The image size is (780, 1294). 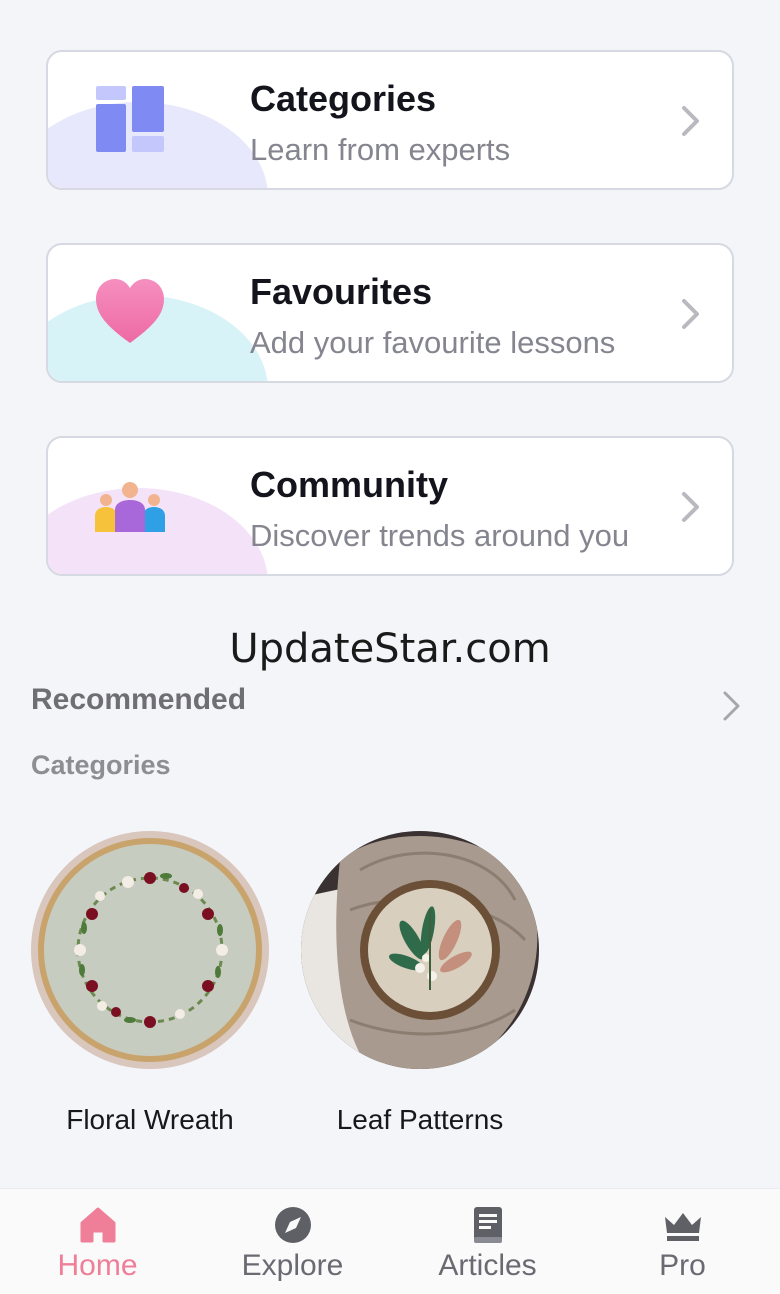 What do you see at coordinates (130, 119) in the screenshot?
I see `grid-icon` at bounding box center [130, 119].